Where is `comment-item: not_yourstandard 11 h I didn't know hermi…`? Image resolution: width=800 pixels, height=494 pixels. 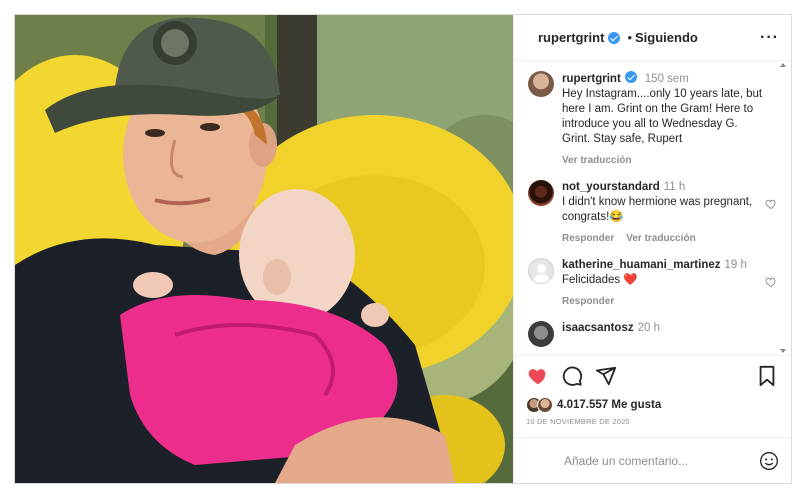
comment-item: not_yourstandard 11 h I didn't know hermi… is located at coordinates (653, 213).